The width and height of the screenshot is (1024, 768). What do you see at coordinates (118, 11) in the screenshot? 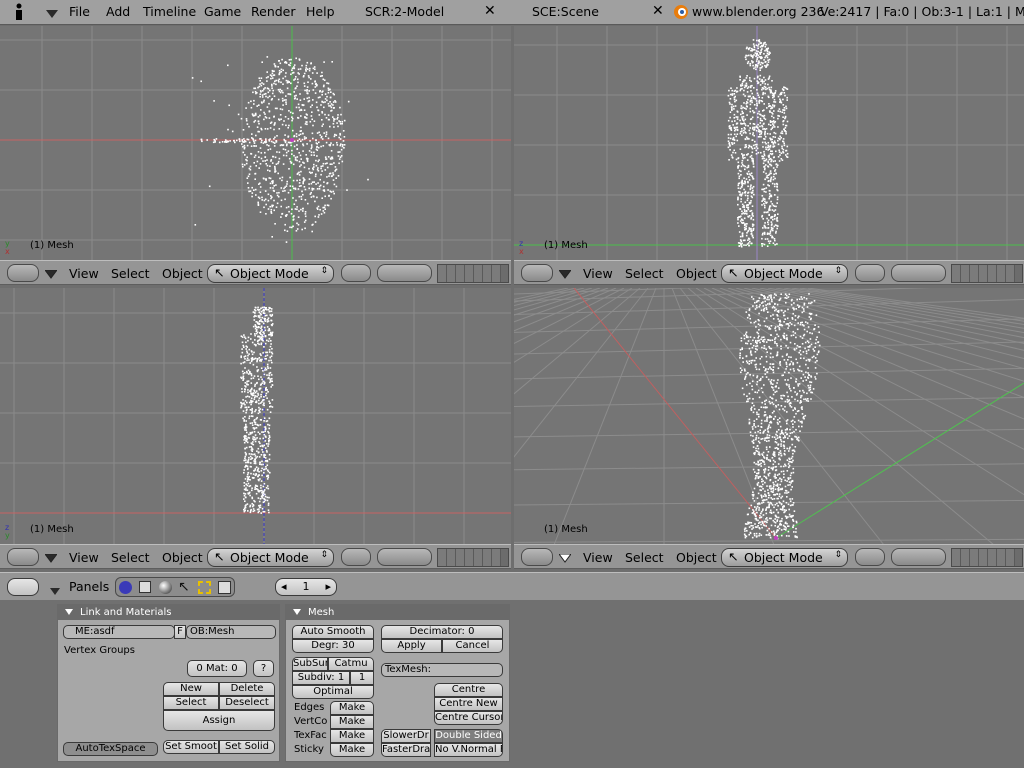
I see `menu-add: Add` at bounding box center [118, 11].